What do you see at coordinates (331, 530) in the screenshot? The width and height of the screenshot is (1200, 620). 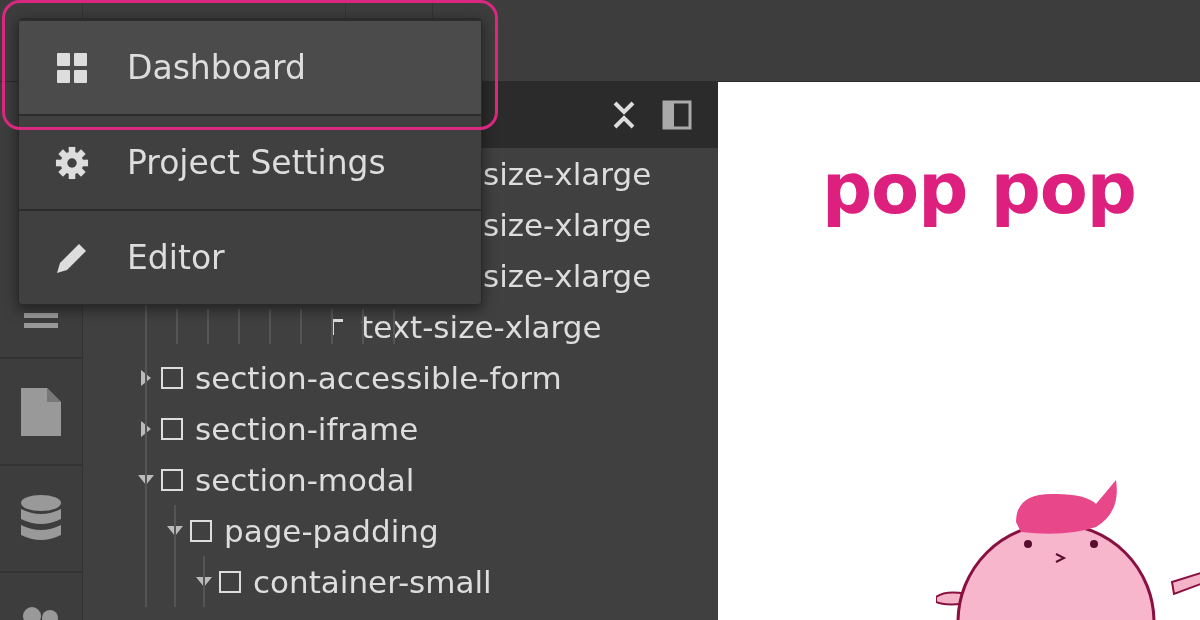 I see `tree-item-label: page-padding` at bounding box center [331, 530].